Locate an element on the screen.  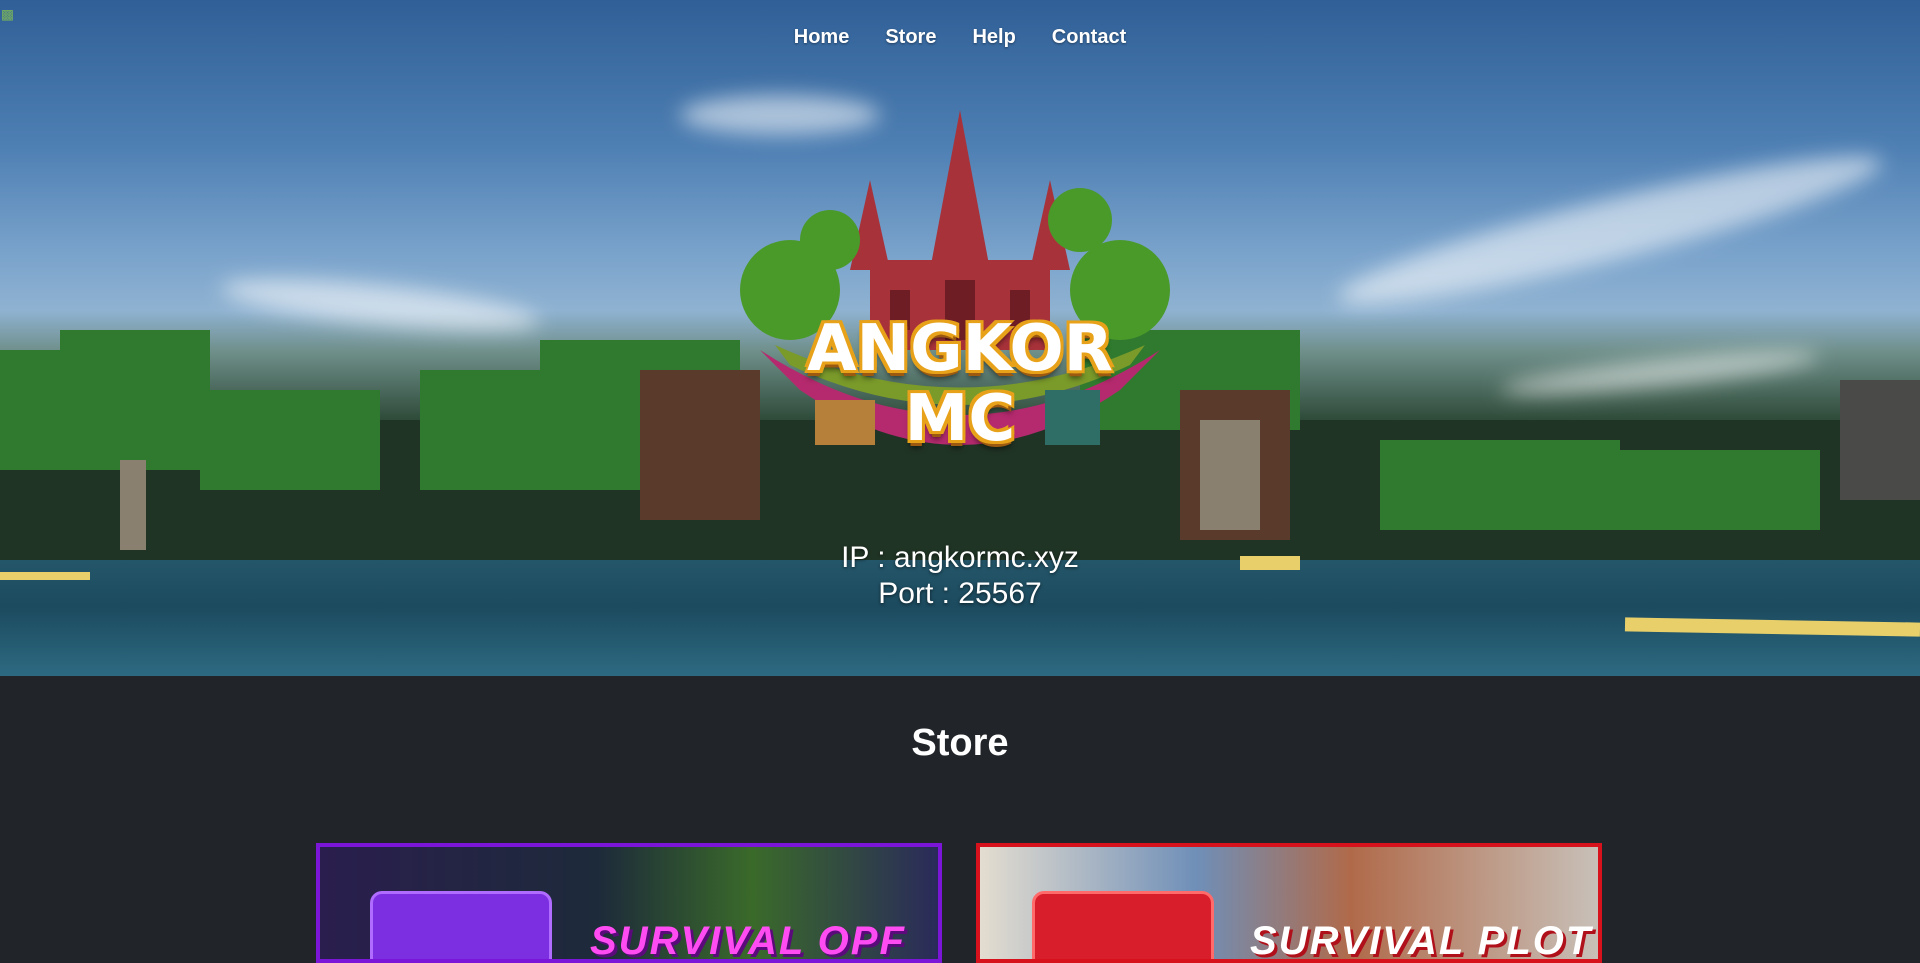
card-label: SURVIVAL OPF is located at coordinates (748, 941).